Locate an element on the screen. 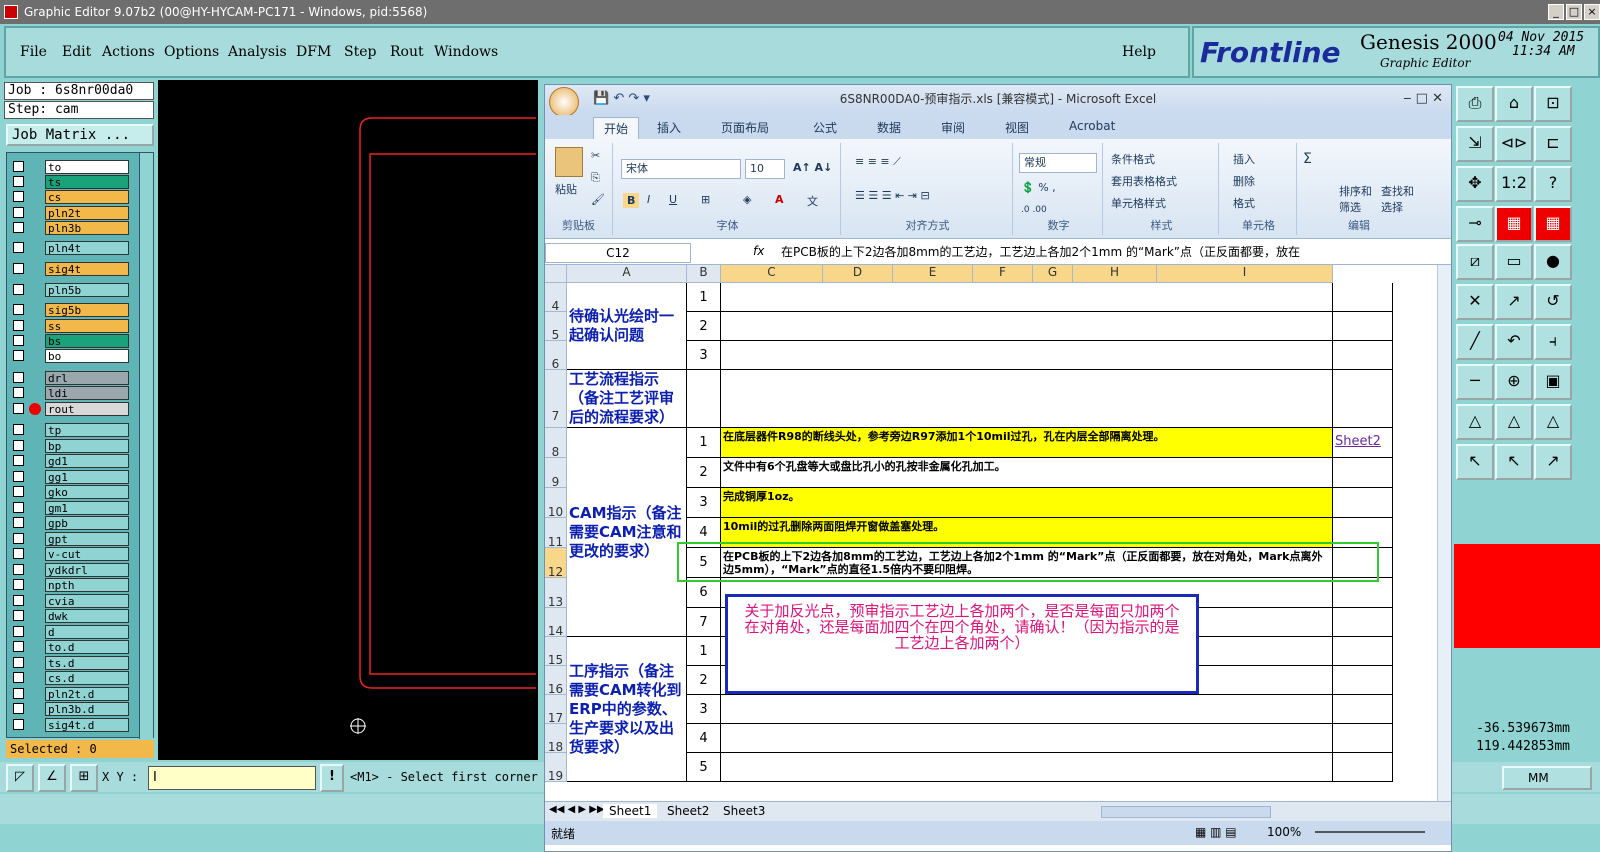  row-header: 17 is located at coordinates (556, 710).